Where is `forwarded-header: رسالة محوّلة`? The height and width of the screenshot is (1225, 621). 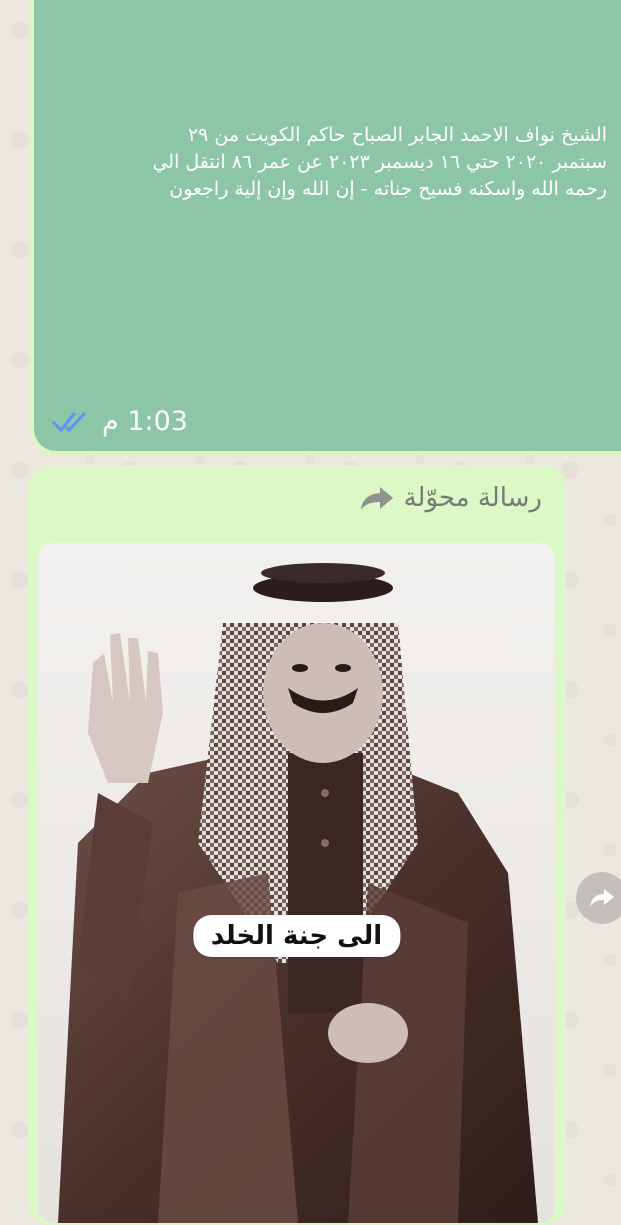 forwarded-header: رسالة محوّلة is located at coordinates (451, 498).